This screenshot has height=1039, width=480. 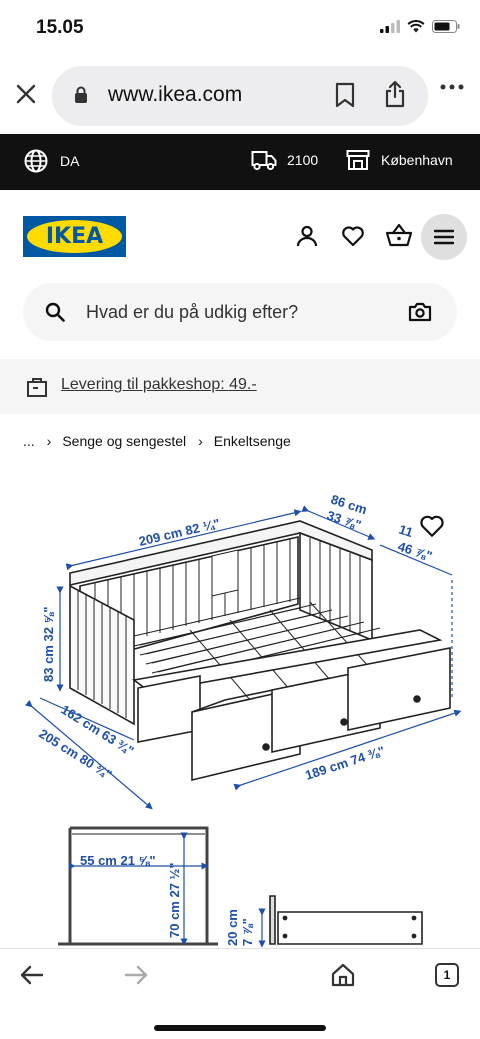 What do you see at coordinates (344, 763) in the screenshot?
I see `dim-front-length: 189 cm 74 ⅜"` at bounding box center [344, 763].